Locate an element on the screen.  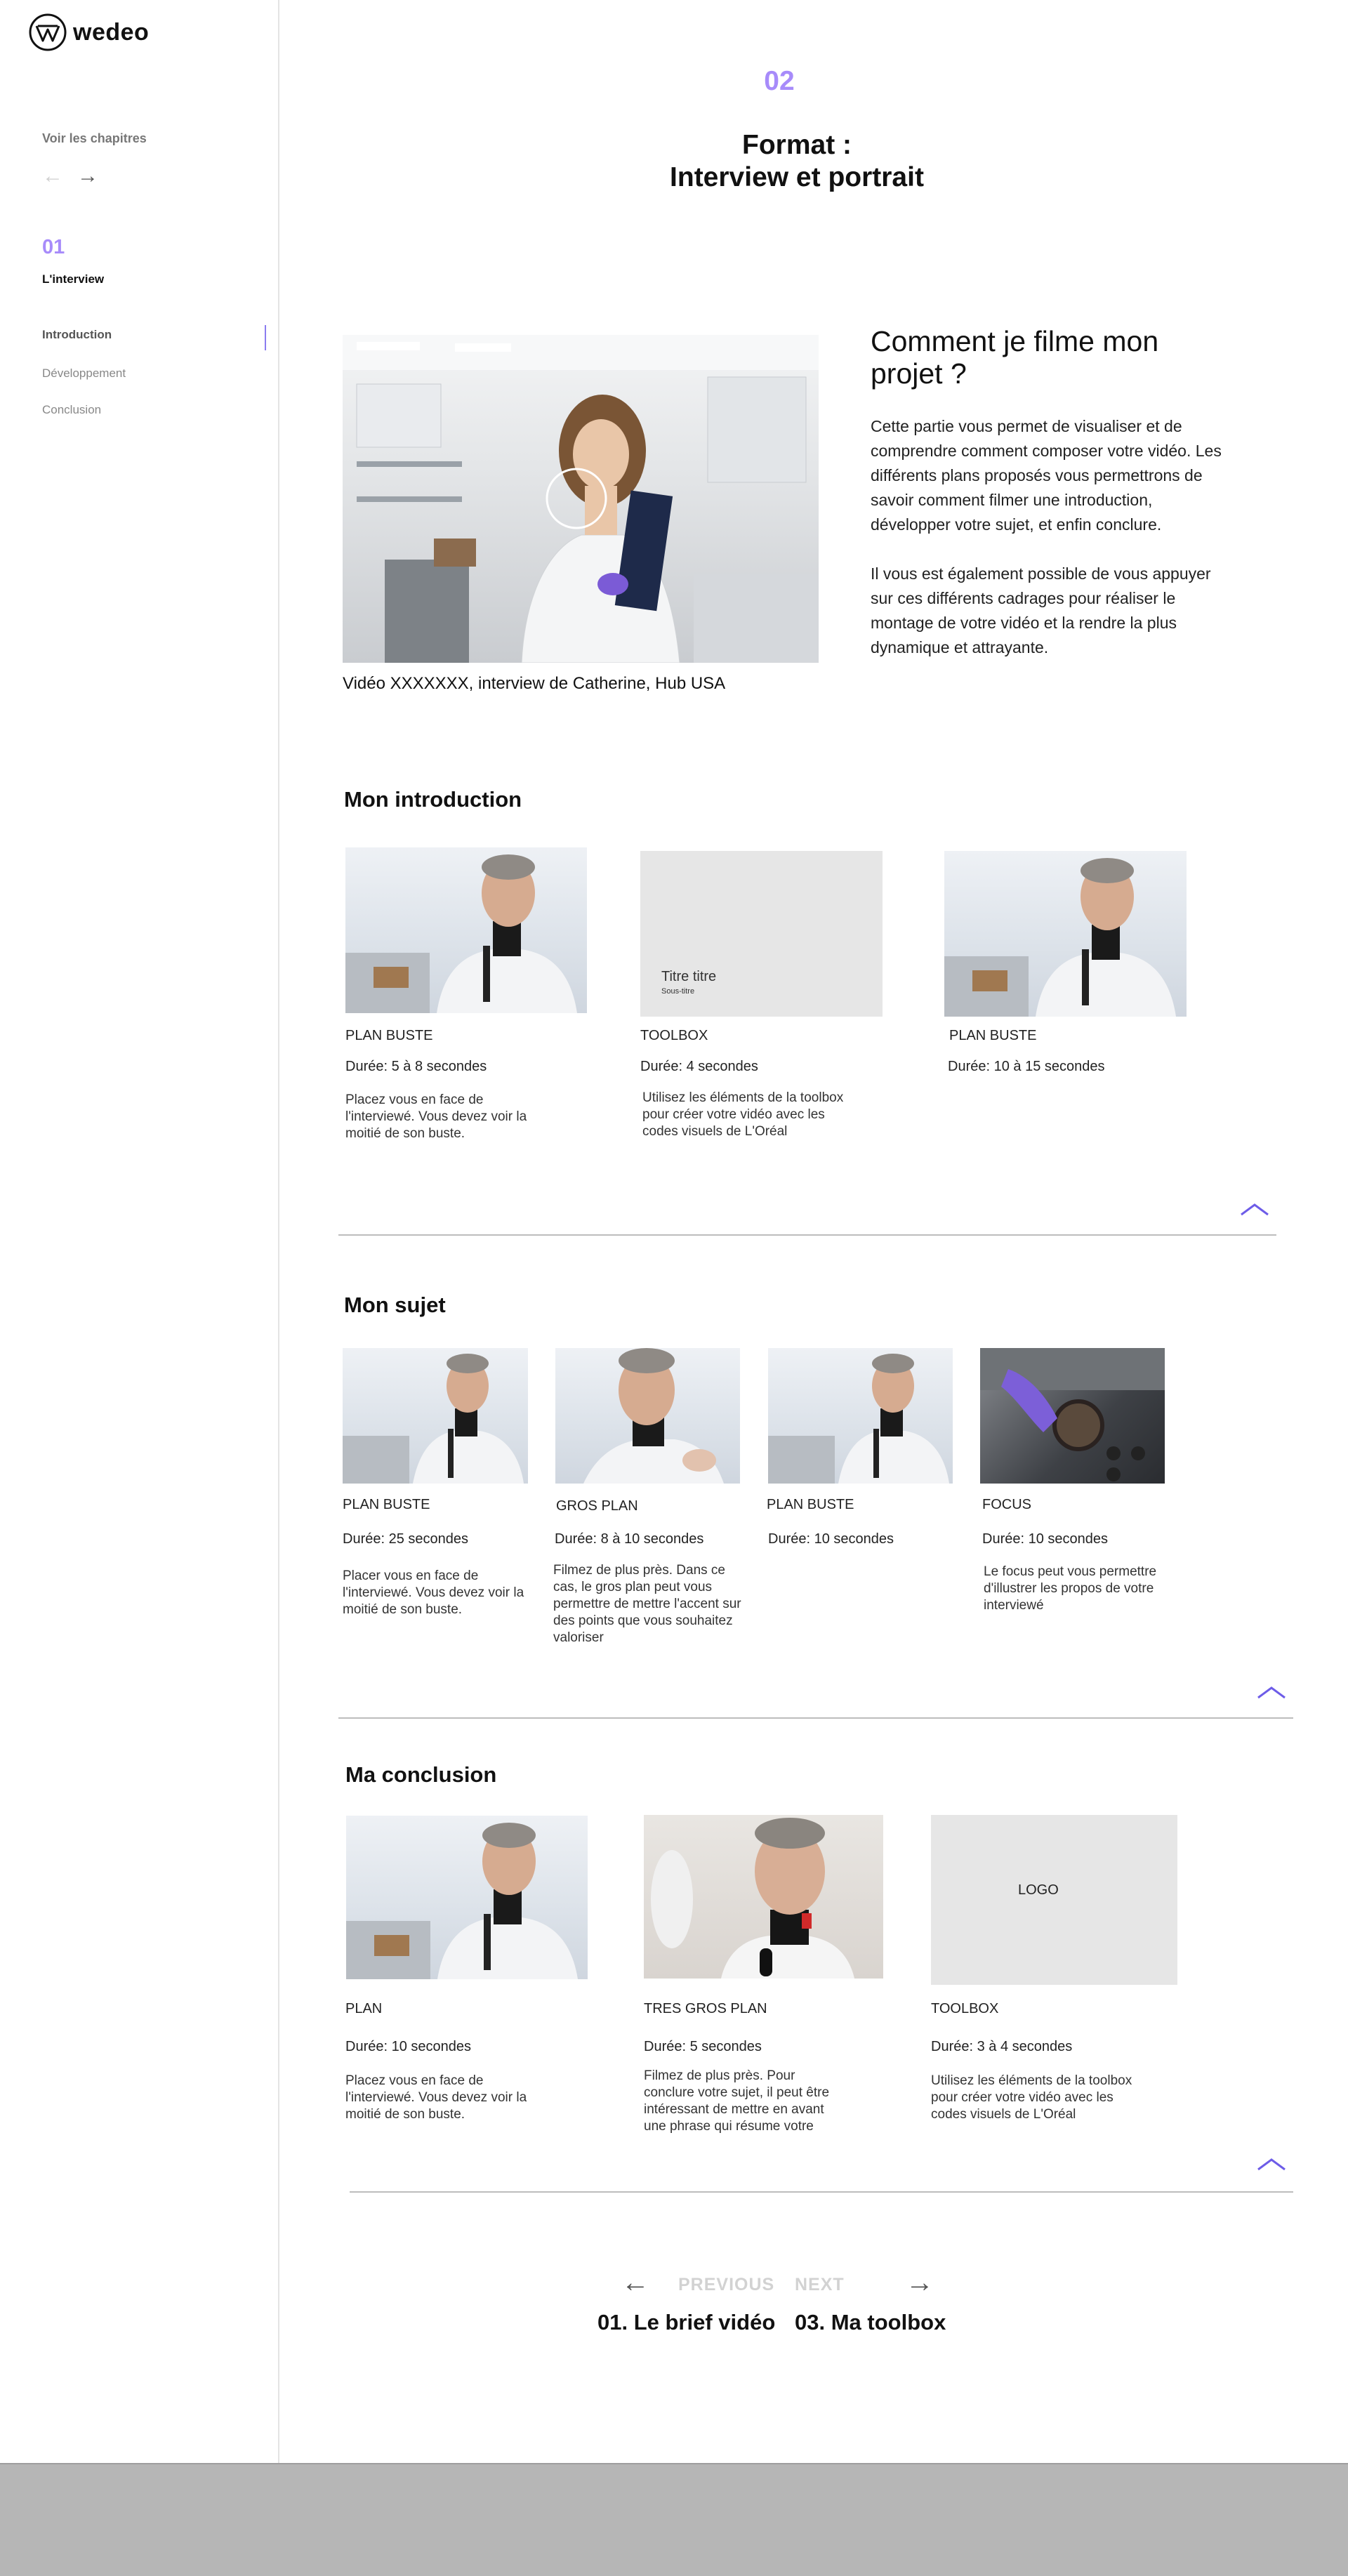
play-icon is located at coordinates (576, 498).